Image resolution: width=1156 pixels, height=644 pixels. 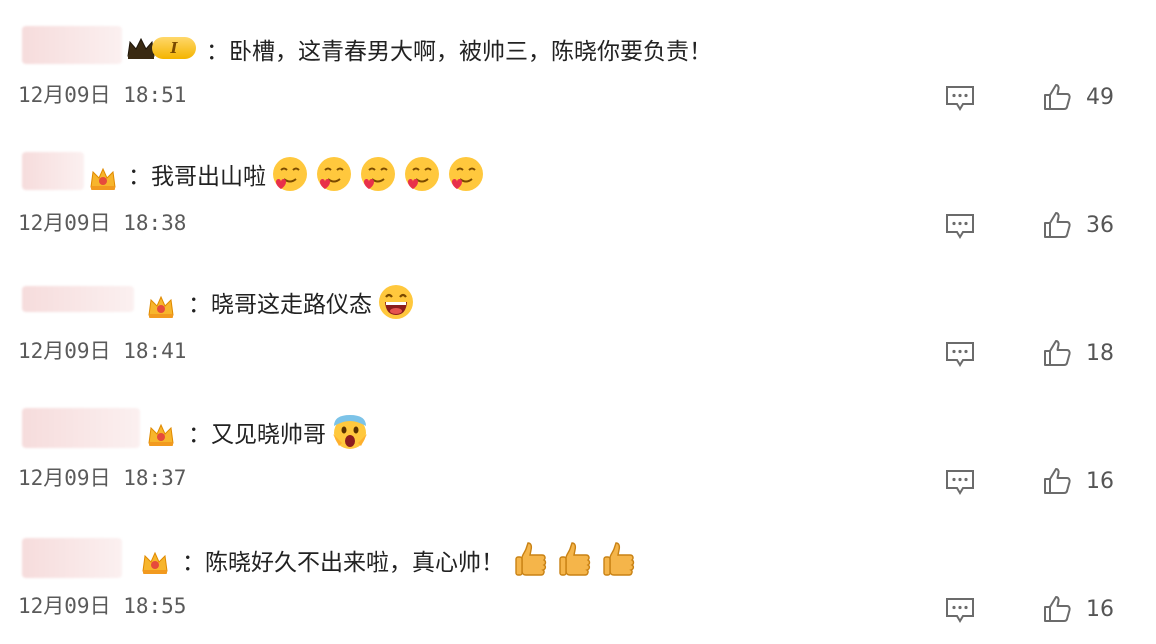 I want to click on comment-text: ：晓哥这走路仪态, so click(x=302, y=302).